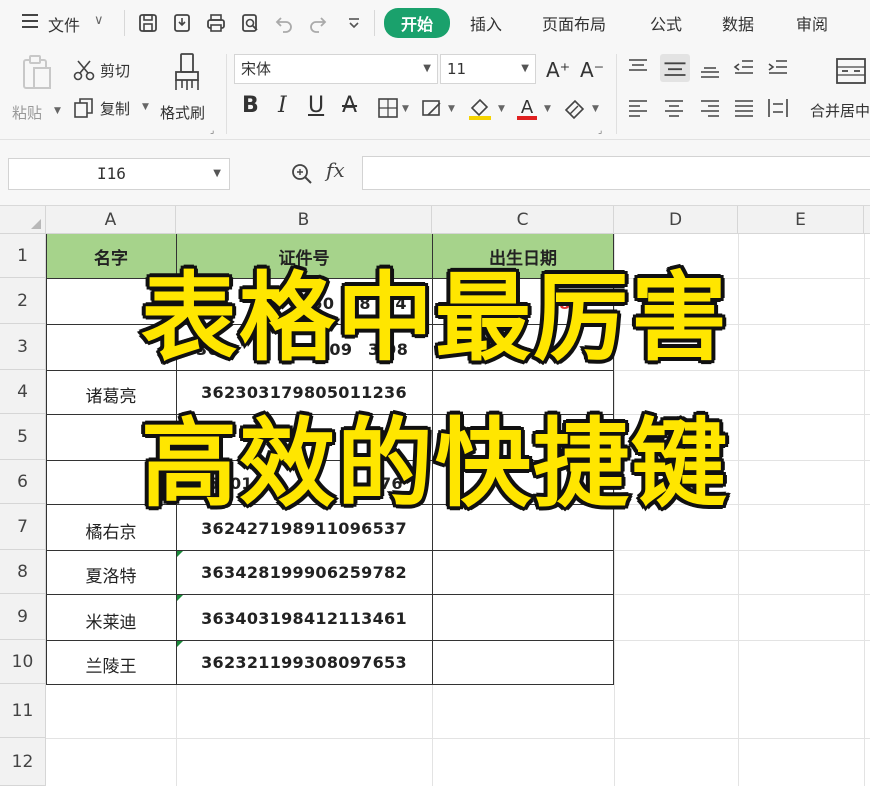 This screenshot has height=786, width=870. What do you see at coordinates (744, 68) in the screenshot?
I see `decrease-indent-icon` at bounding box center [744, 68].